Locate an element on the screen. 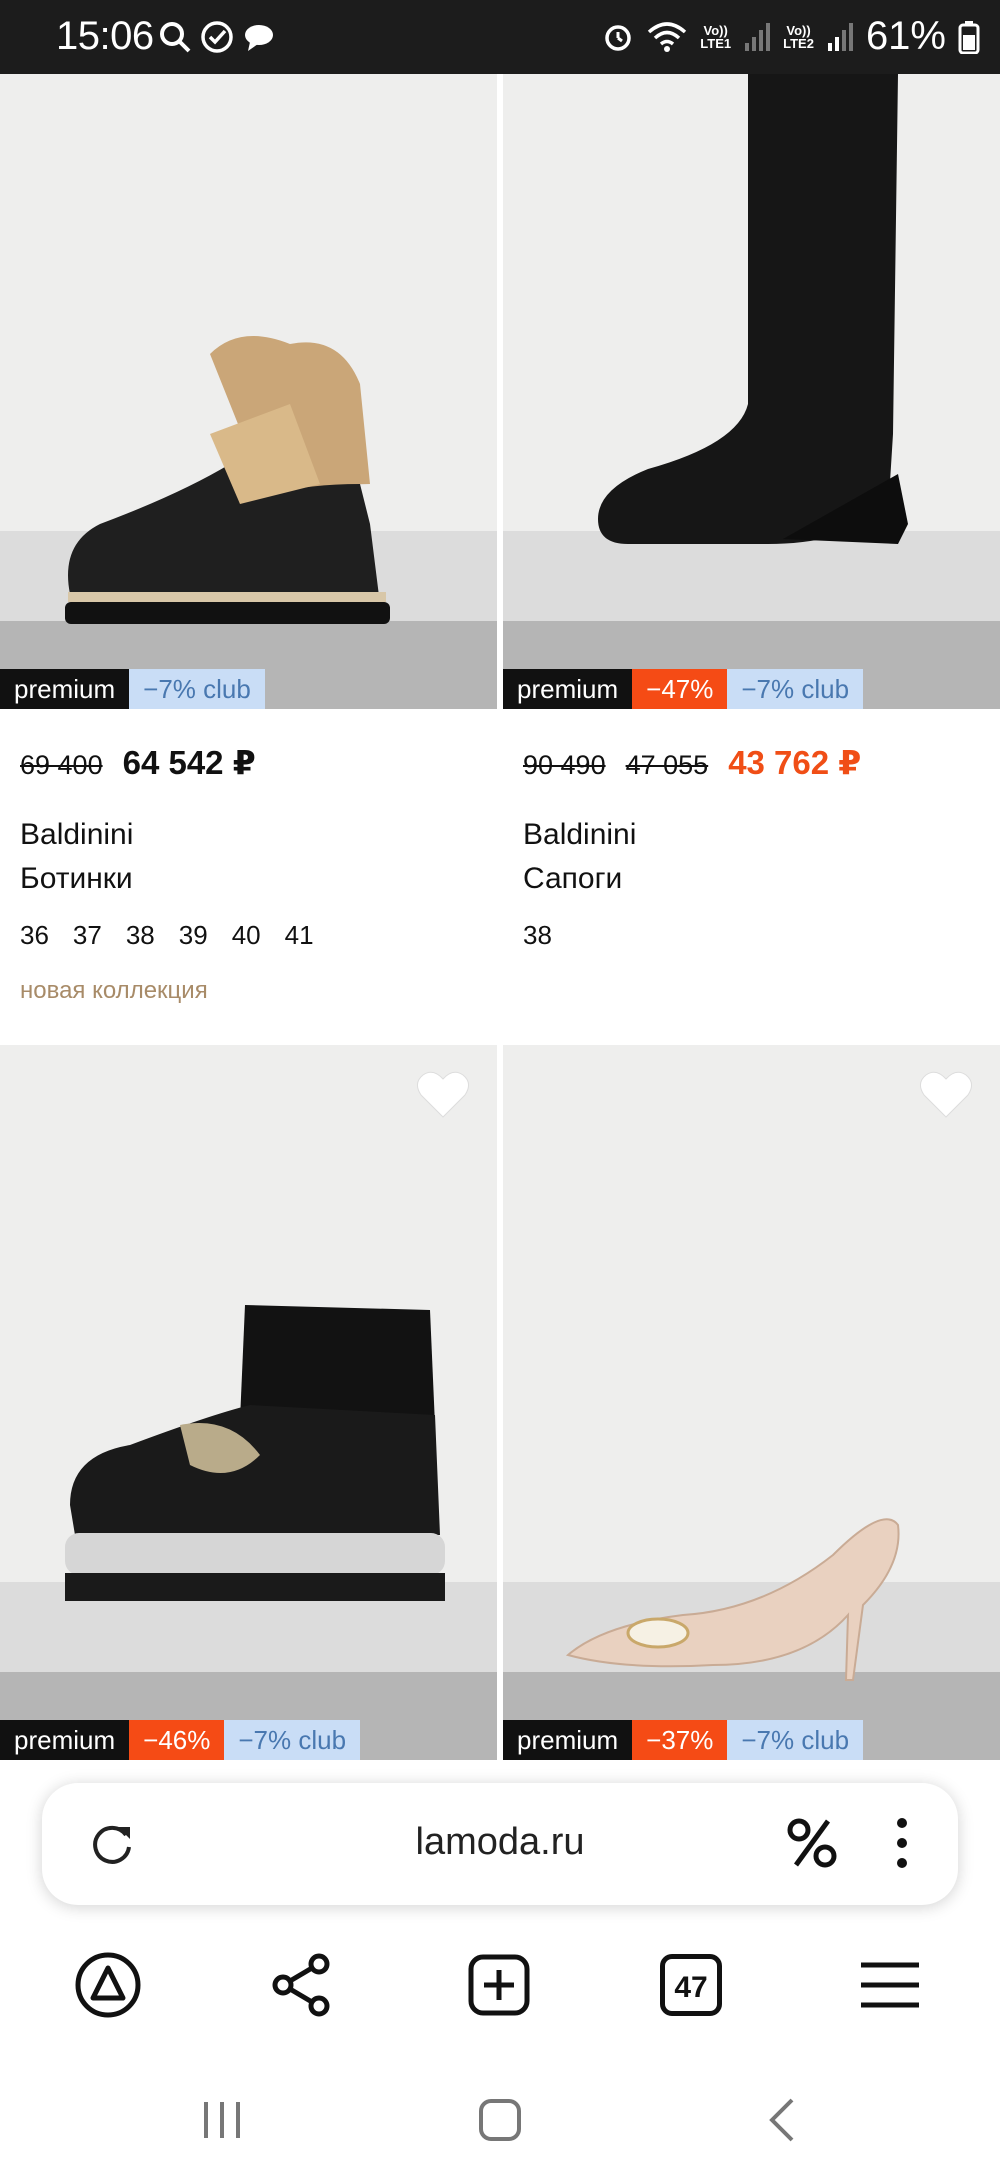  product-badges: premium −37% −7% club is located at coordinates (683, 1740).